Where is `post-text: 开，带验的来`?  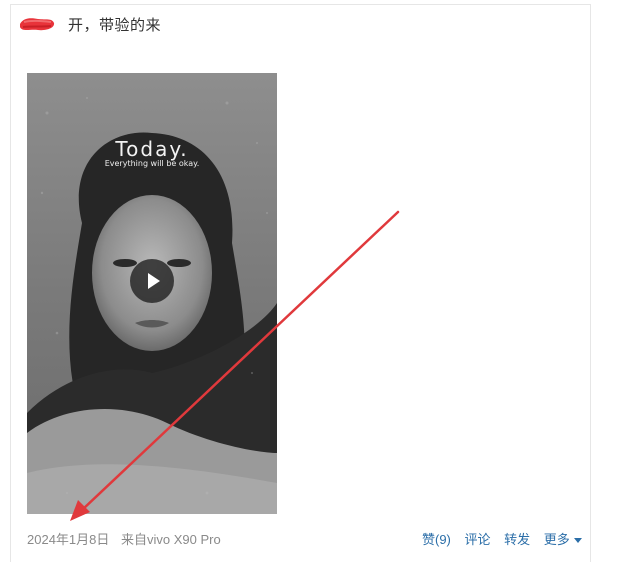
post-text: 开，带验的来 is located at coordinates (115, 25).